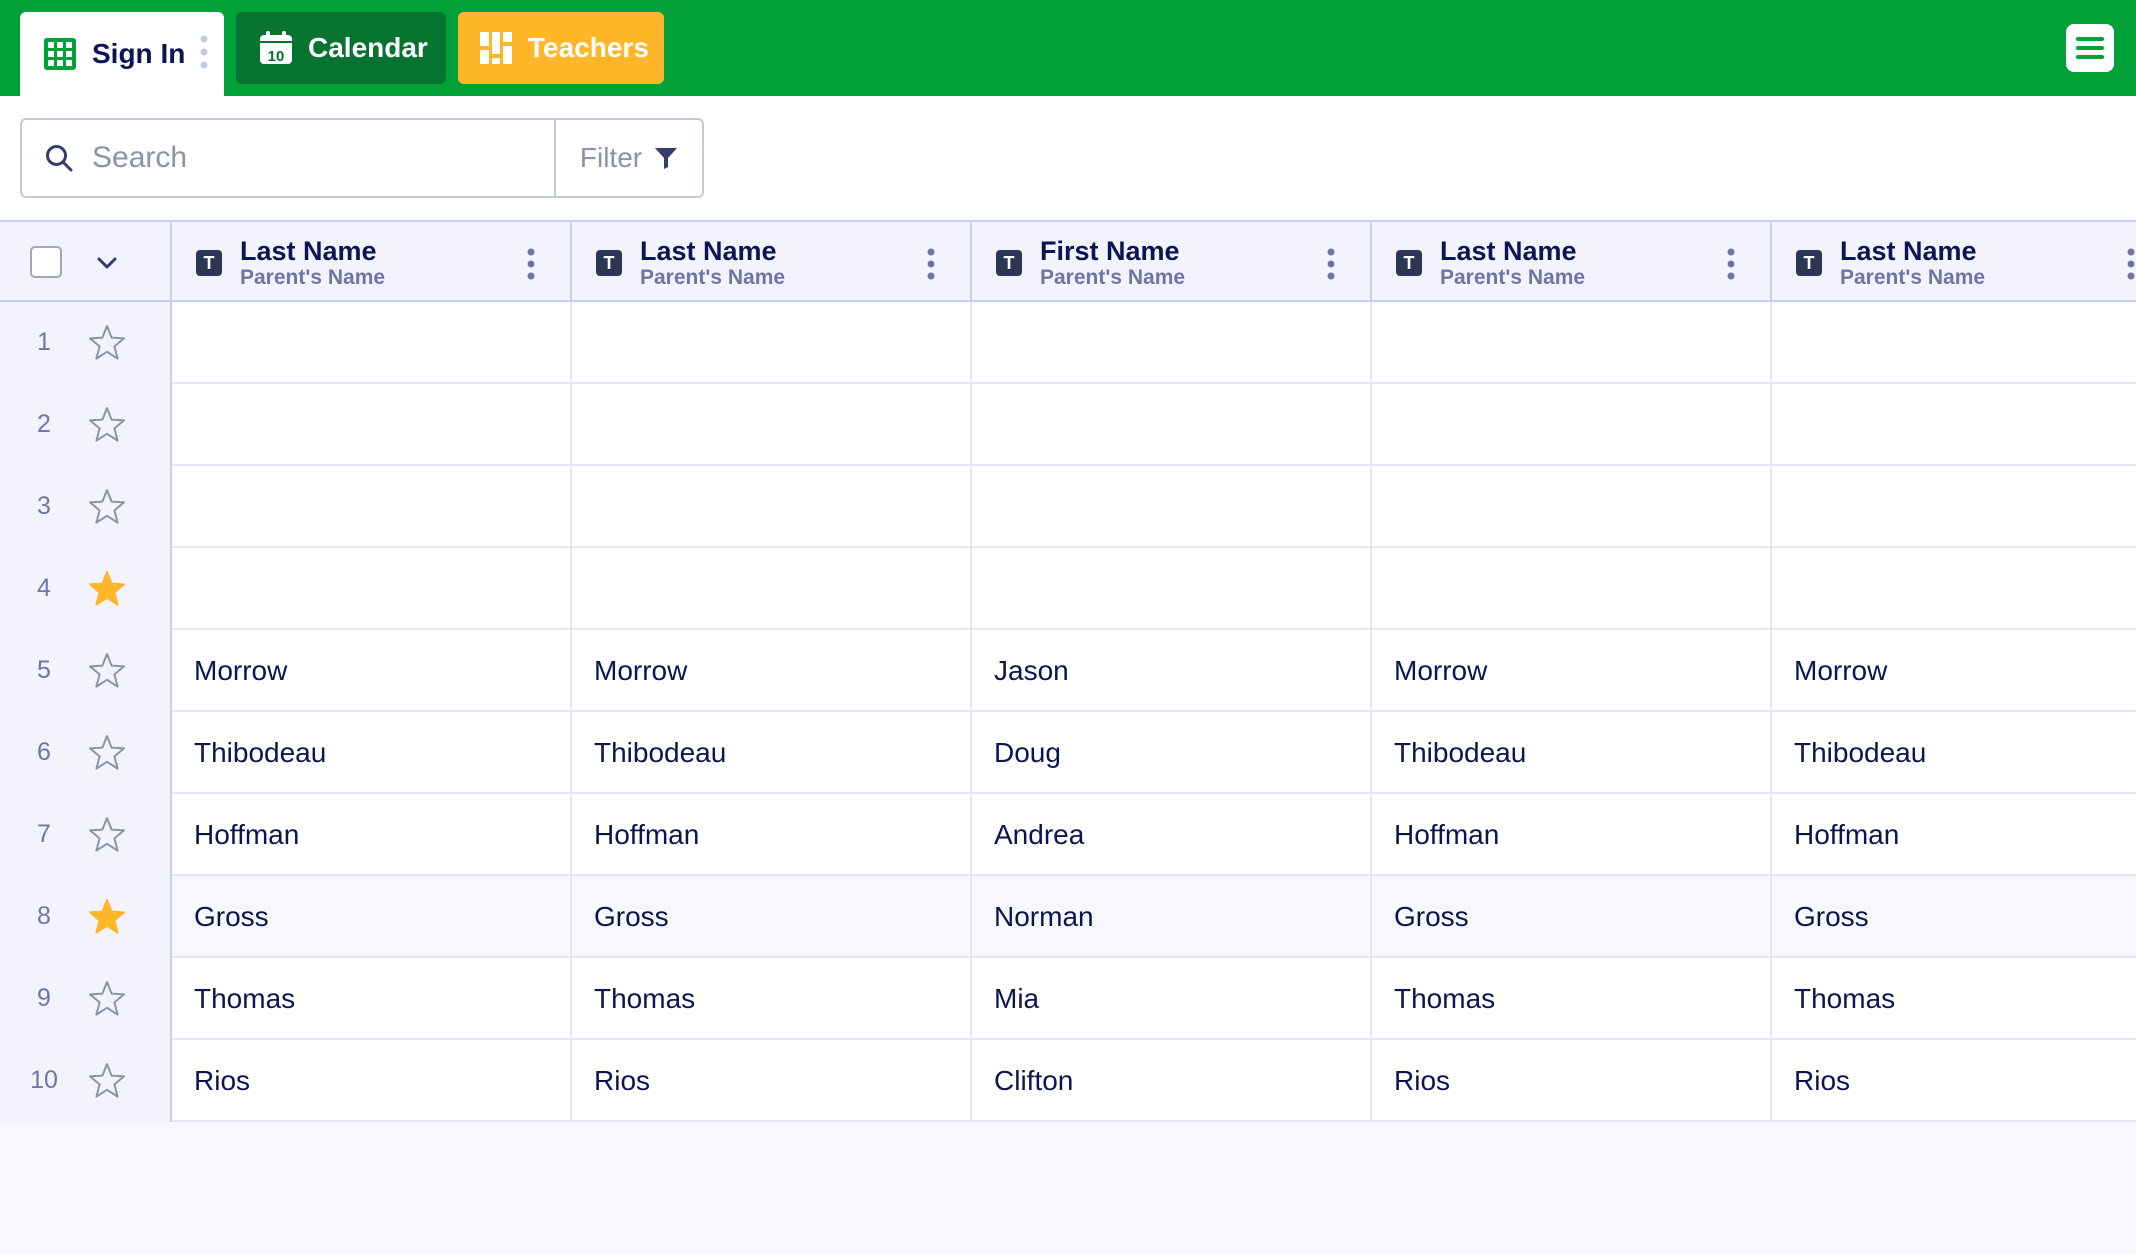 This screenshot has width=2136, height=1254. I want to click on select-all-checkbox, so click(46, 262).